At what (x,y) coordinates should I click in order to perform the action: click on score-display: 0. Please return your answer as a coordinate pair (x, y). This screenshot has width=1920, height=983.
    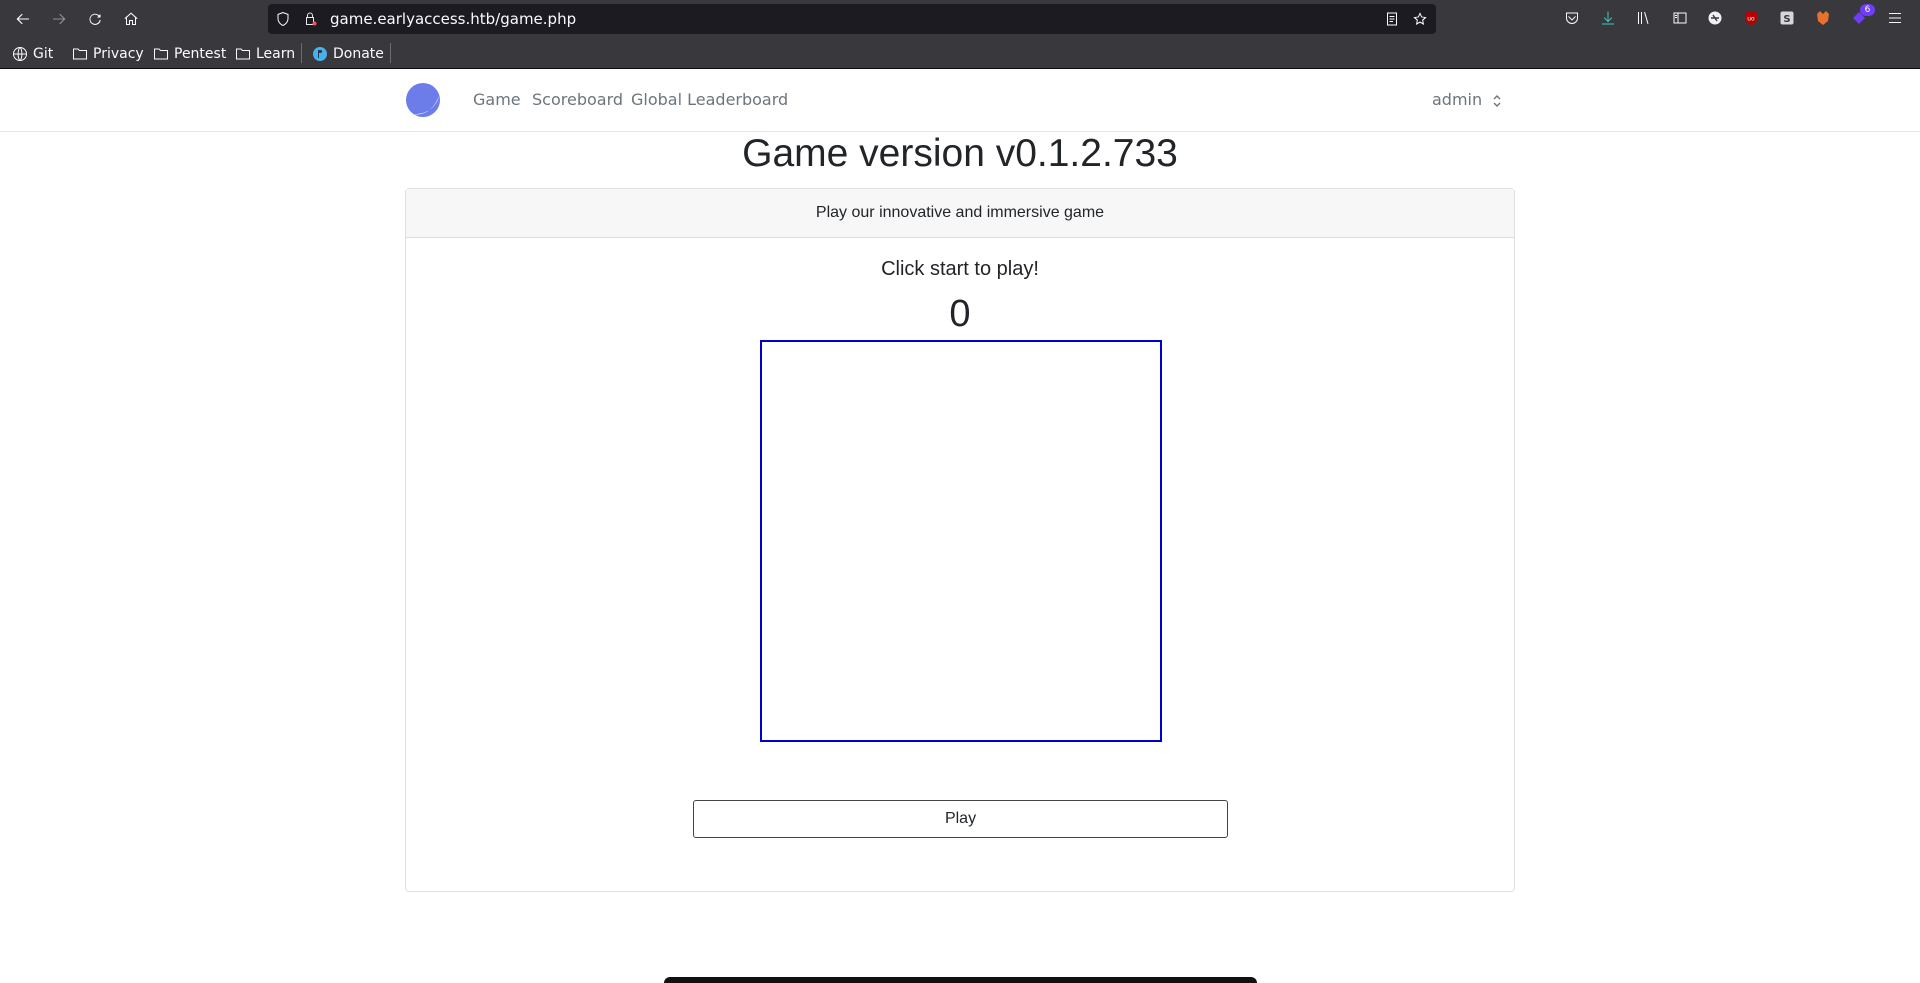
    Looking at the image, I should click on (960, 314).